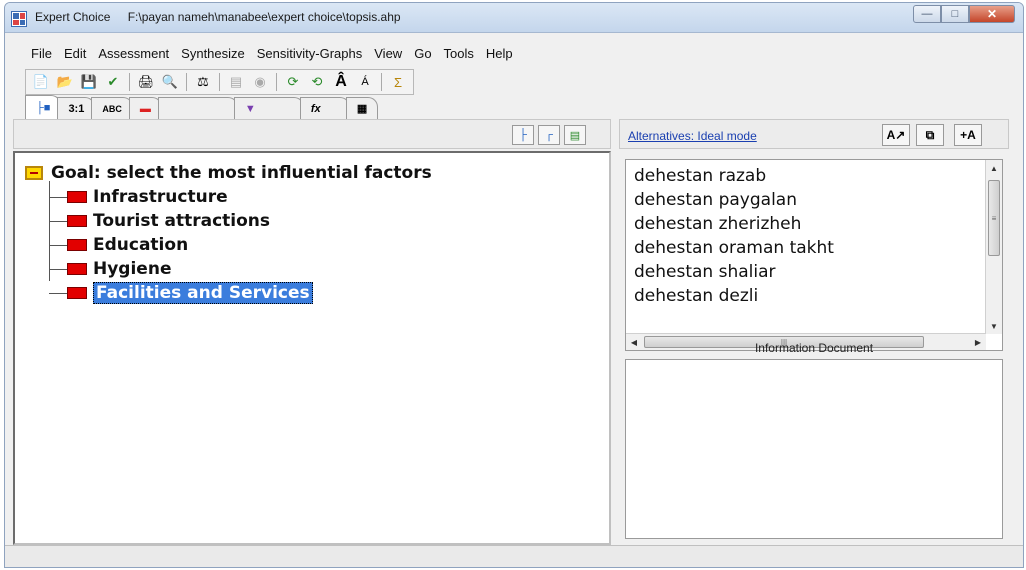  Describe the element at coordinates (160, 197) in the screenshot. I see `node-label: Infrastructure` at that location.